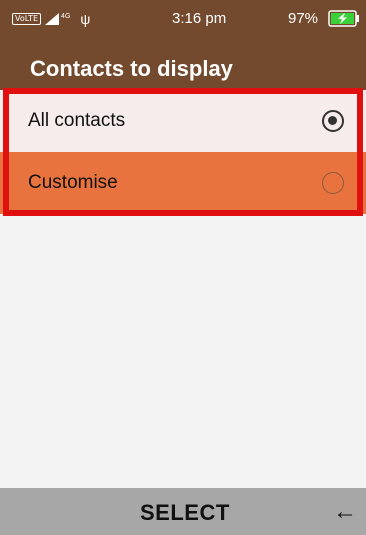  Describe the element at coordinates (85, 19) in the screenshot. I see `usb-icon: ψ` at that location.